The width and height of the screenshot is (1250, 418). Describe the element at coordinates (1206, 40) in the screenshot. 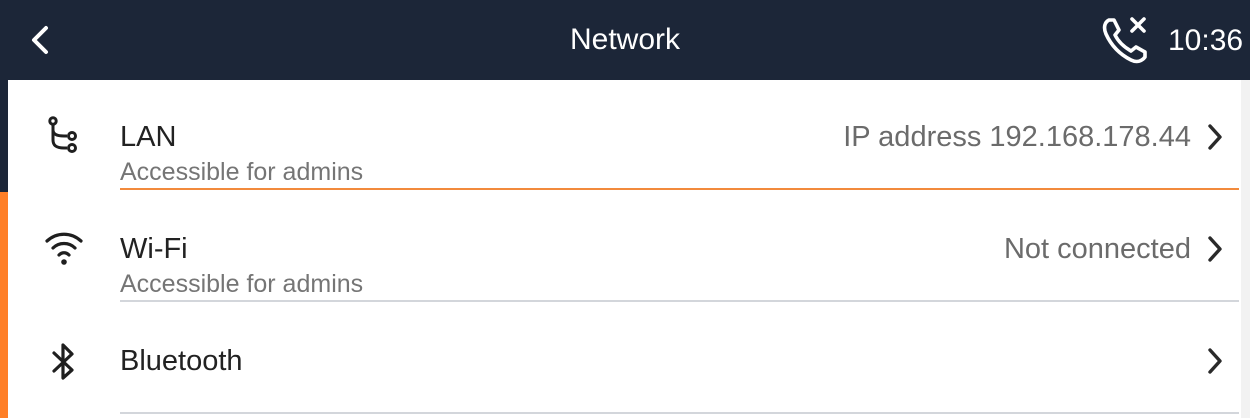

I see `clock: 10:36` at that location.